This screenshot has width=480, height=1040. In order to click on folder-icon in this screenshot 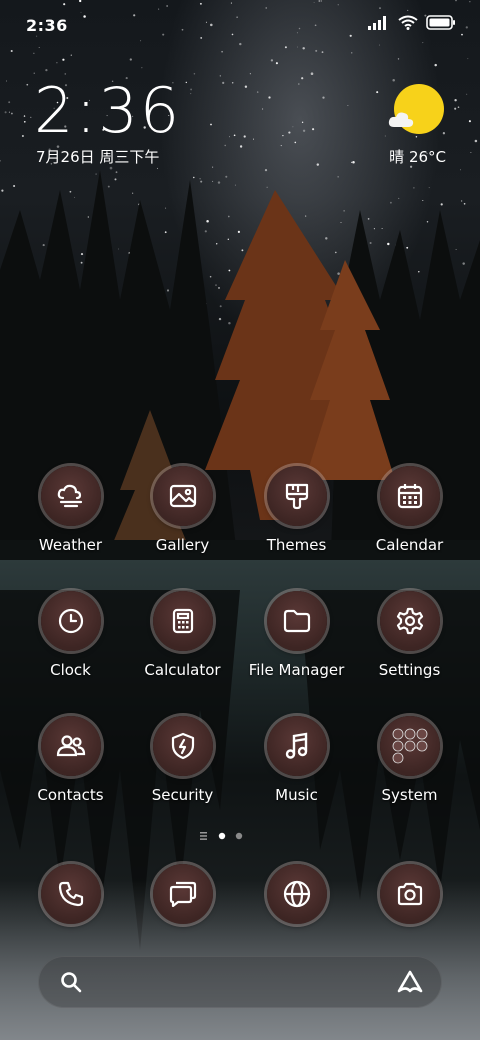, I will do `click(296, 621)`.